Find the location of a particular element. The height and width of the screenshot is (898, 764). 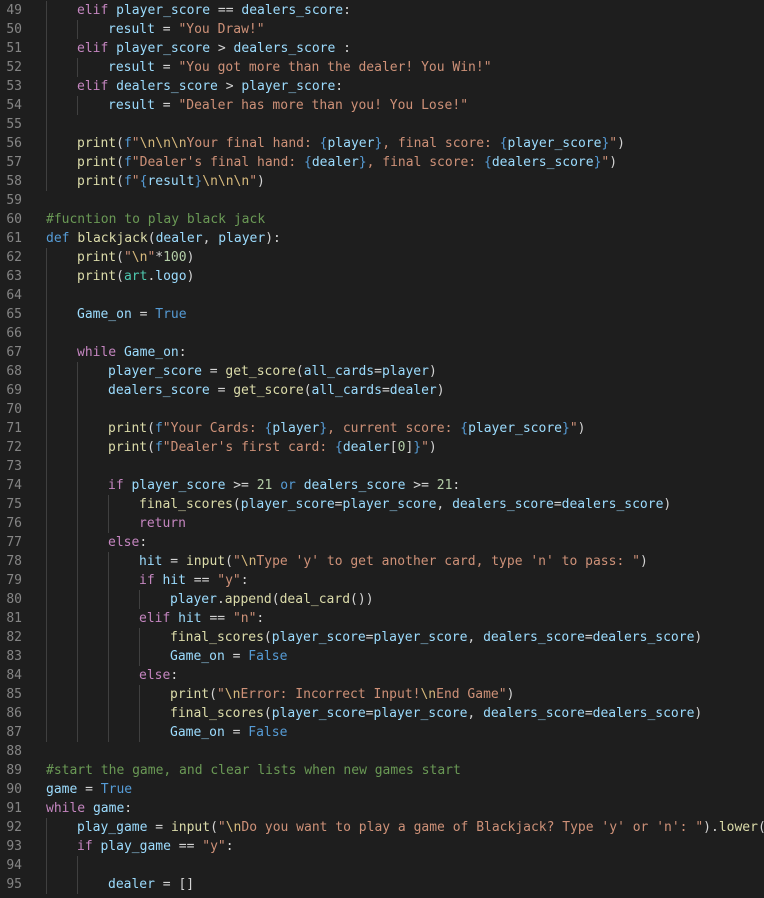

code-token: #fucntion to play black jack is located at coordinates (156, 219).